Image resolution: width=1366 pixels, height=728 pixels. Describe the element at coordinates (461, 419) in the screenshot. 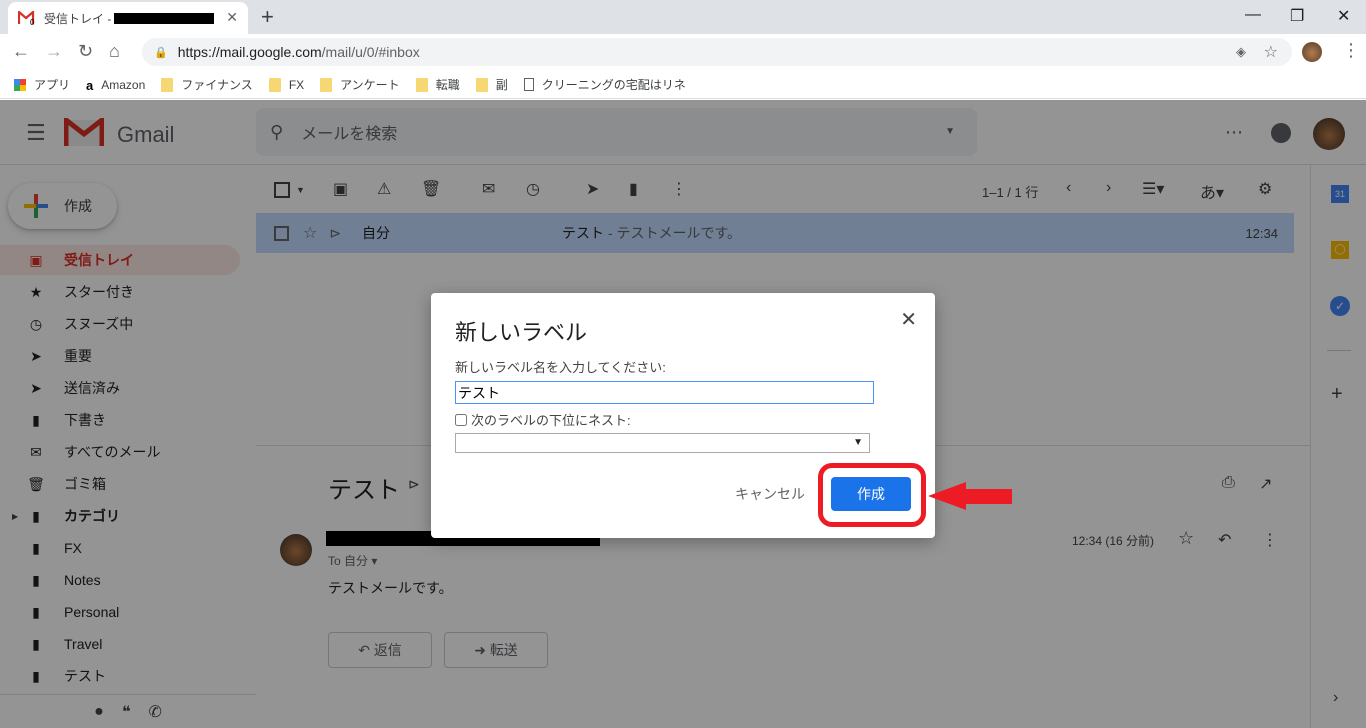

I see `nest-checkbox` at that location.